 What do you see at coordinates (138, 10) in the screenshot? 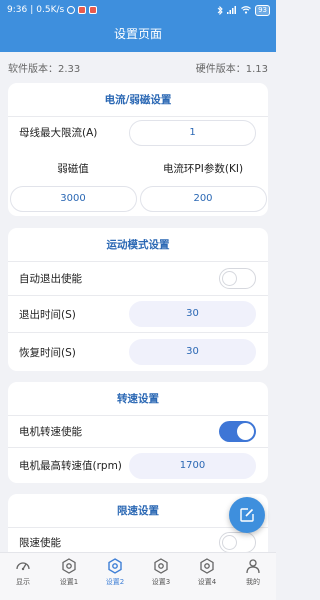
I see `status-bar: 9:36 | 0.5K/s 93` at bounding box center [138, 10].